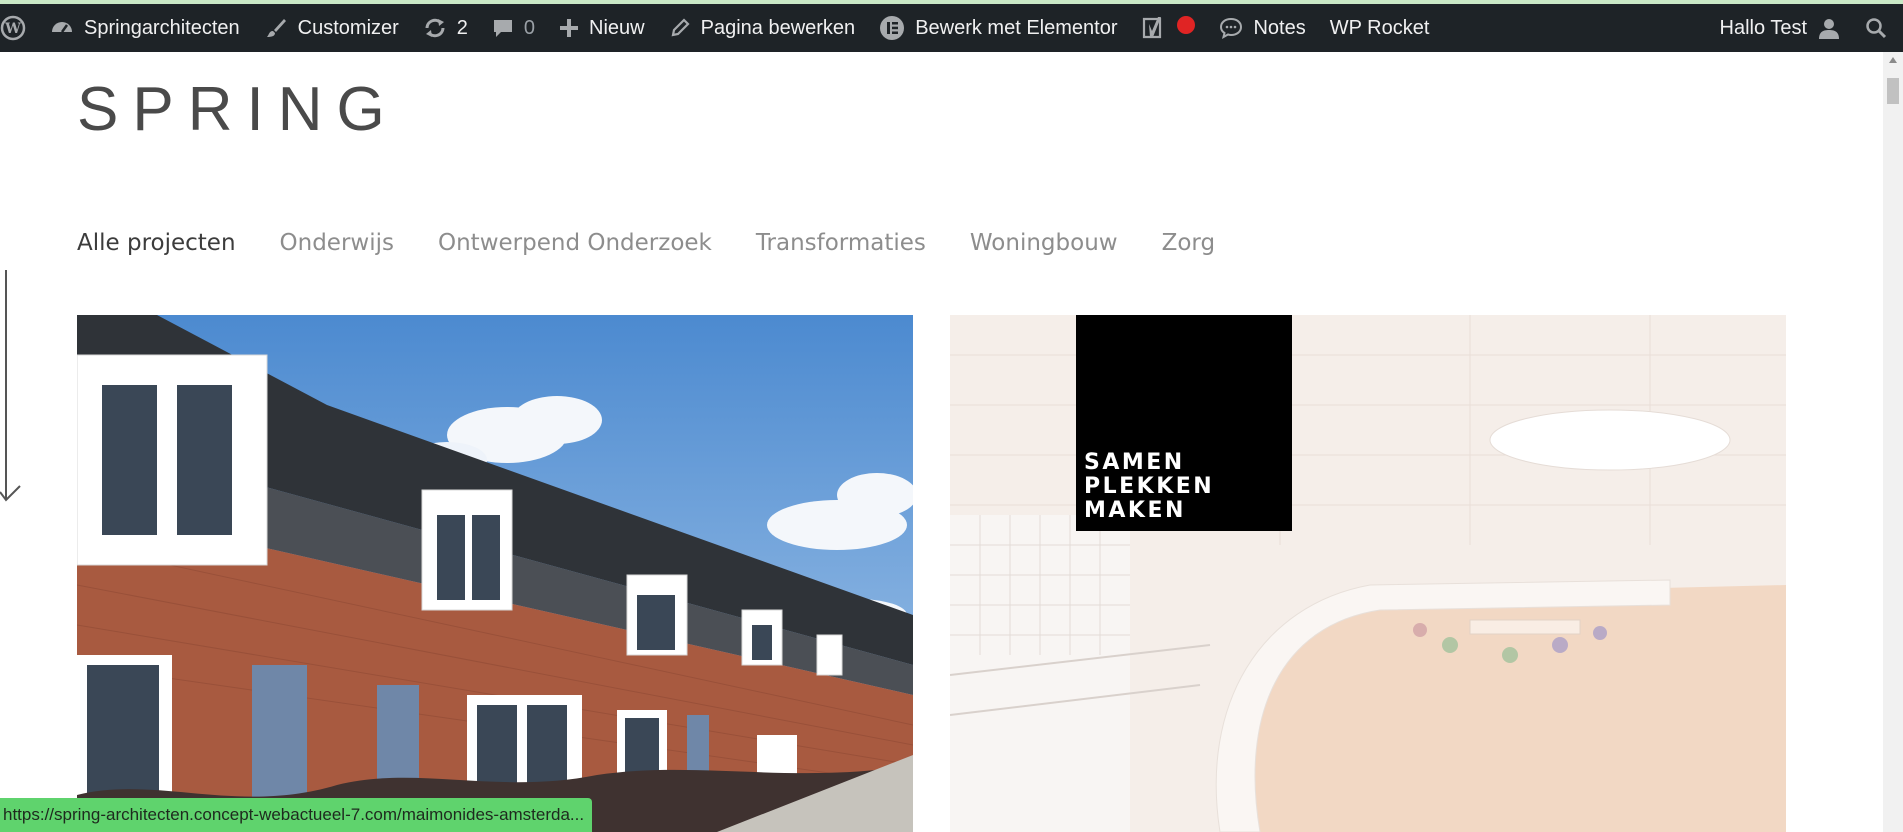  I want to click on dashboard-icon, so click(62, 27).